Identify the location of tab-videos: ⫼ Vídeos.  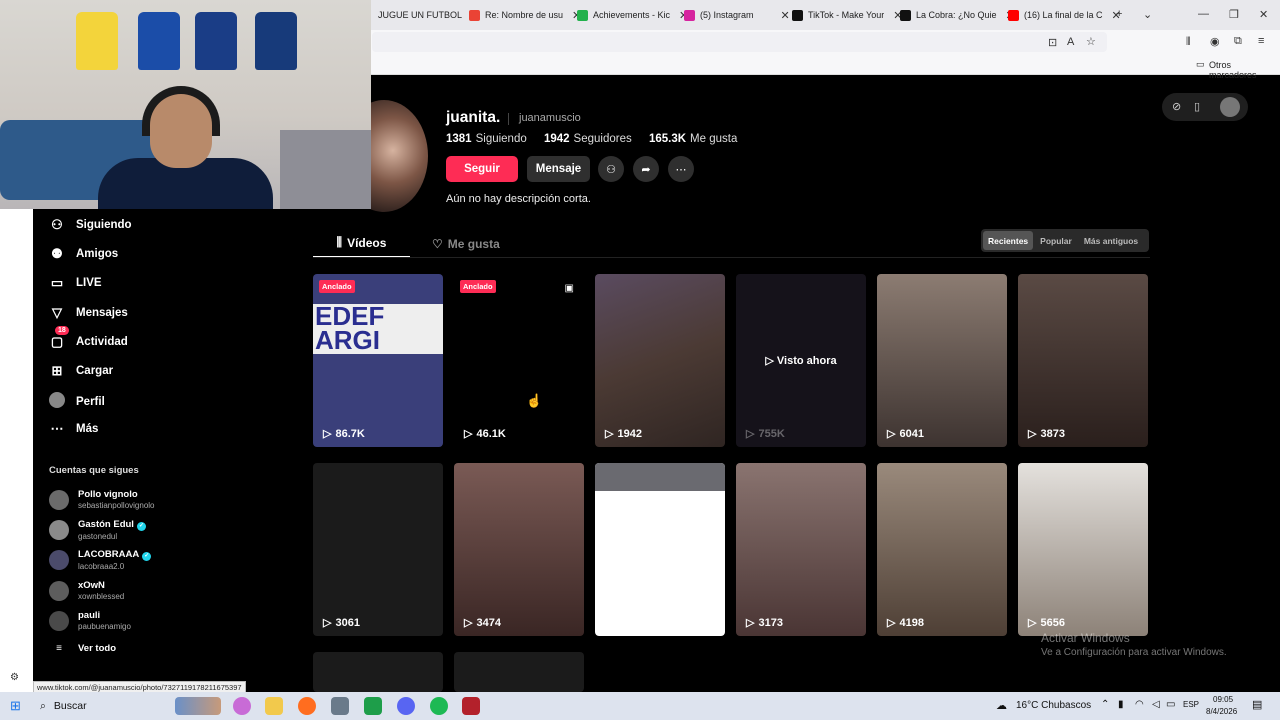
(361, 243).